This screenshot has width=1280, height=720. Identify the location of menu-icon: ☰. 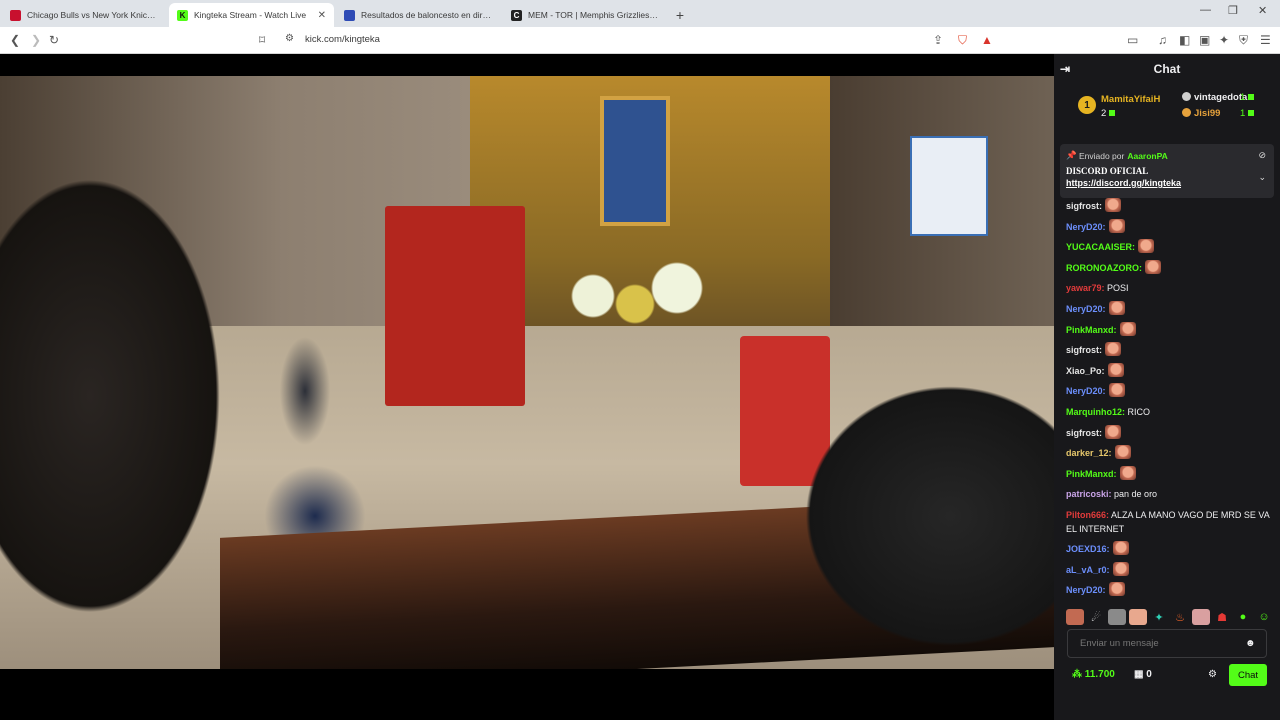
(1265, 40).